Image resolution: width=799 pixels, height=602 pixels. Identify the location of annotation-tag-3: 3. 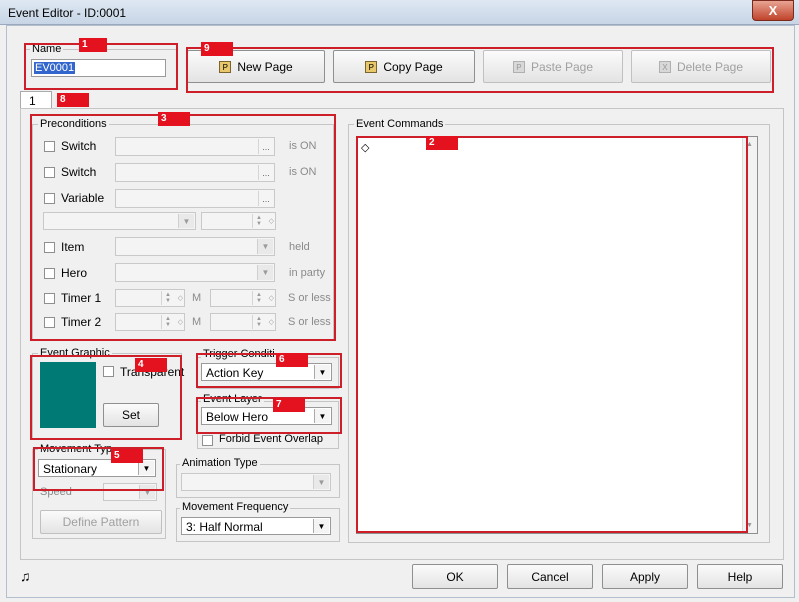
(174, 119).